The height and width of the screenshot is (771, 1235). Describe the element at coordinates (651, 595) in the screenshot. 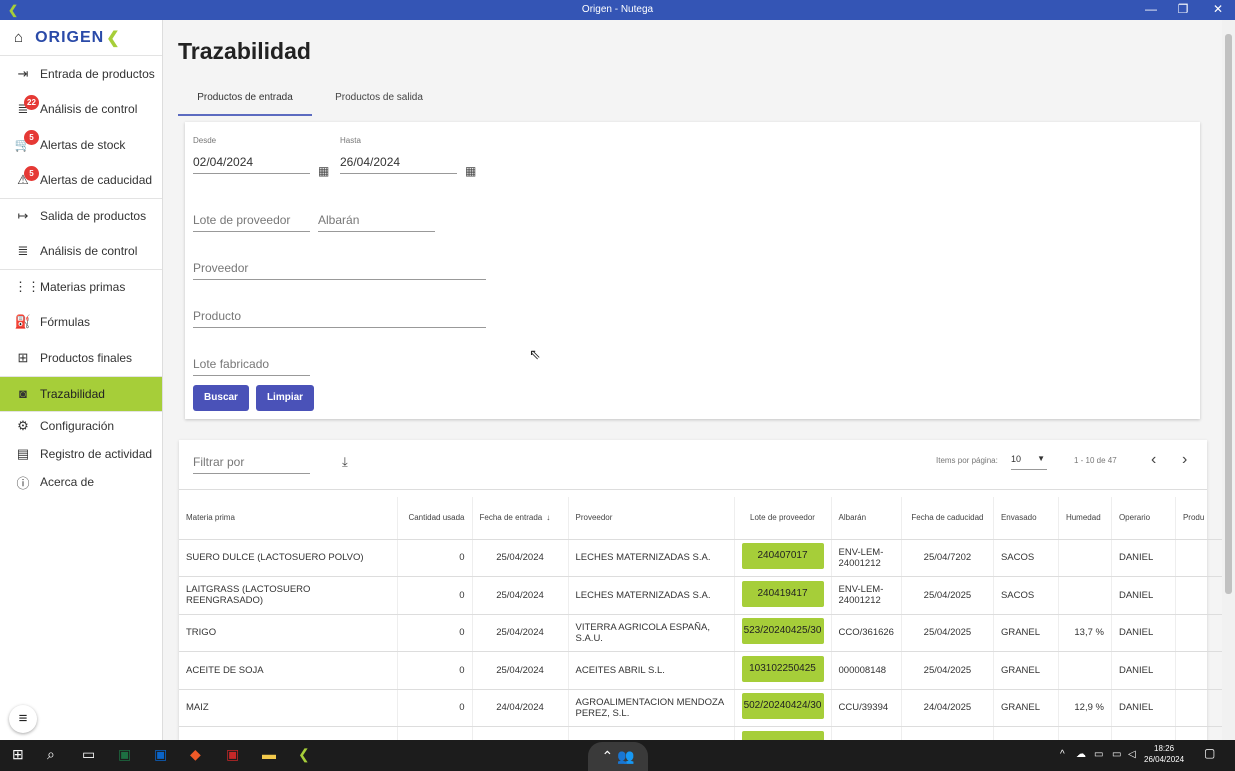

I see `table-cell: LECHES MATERNIZADAS S.A.` at that location.